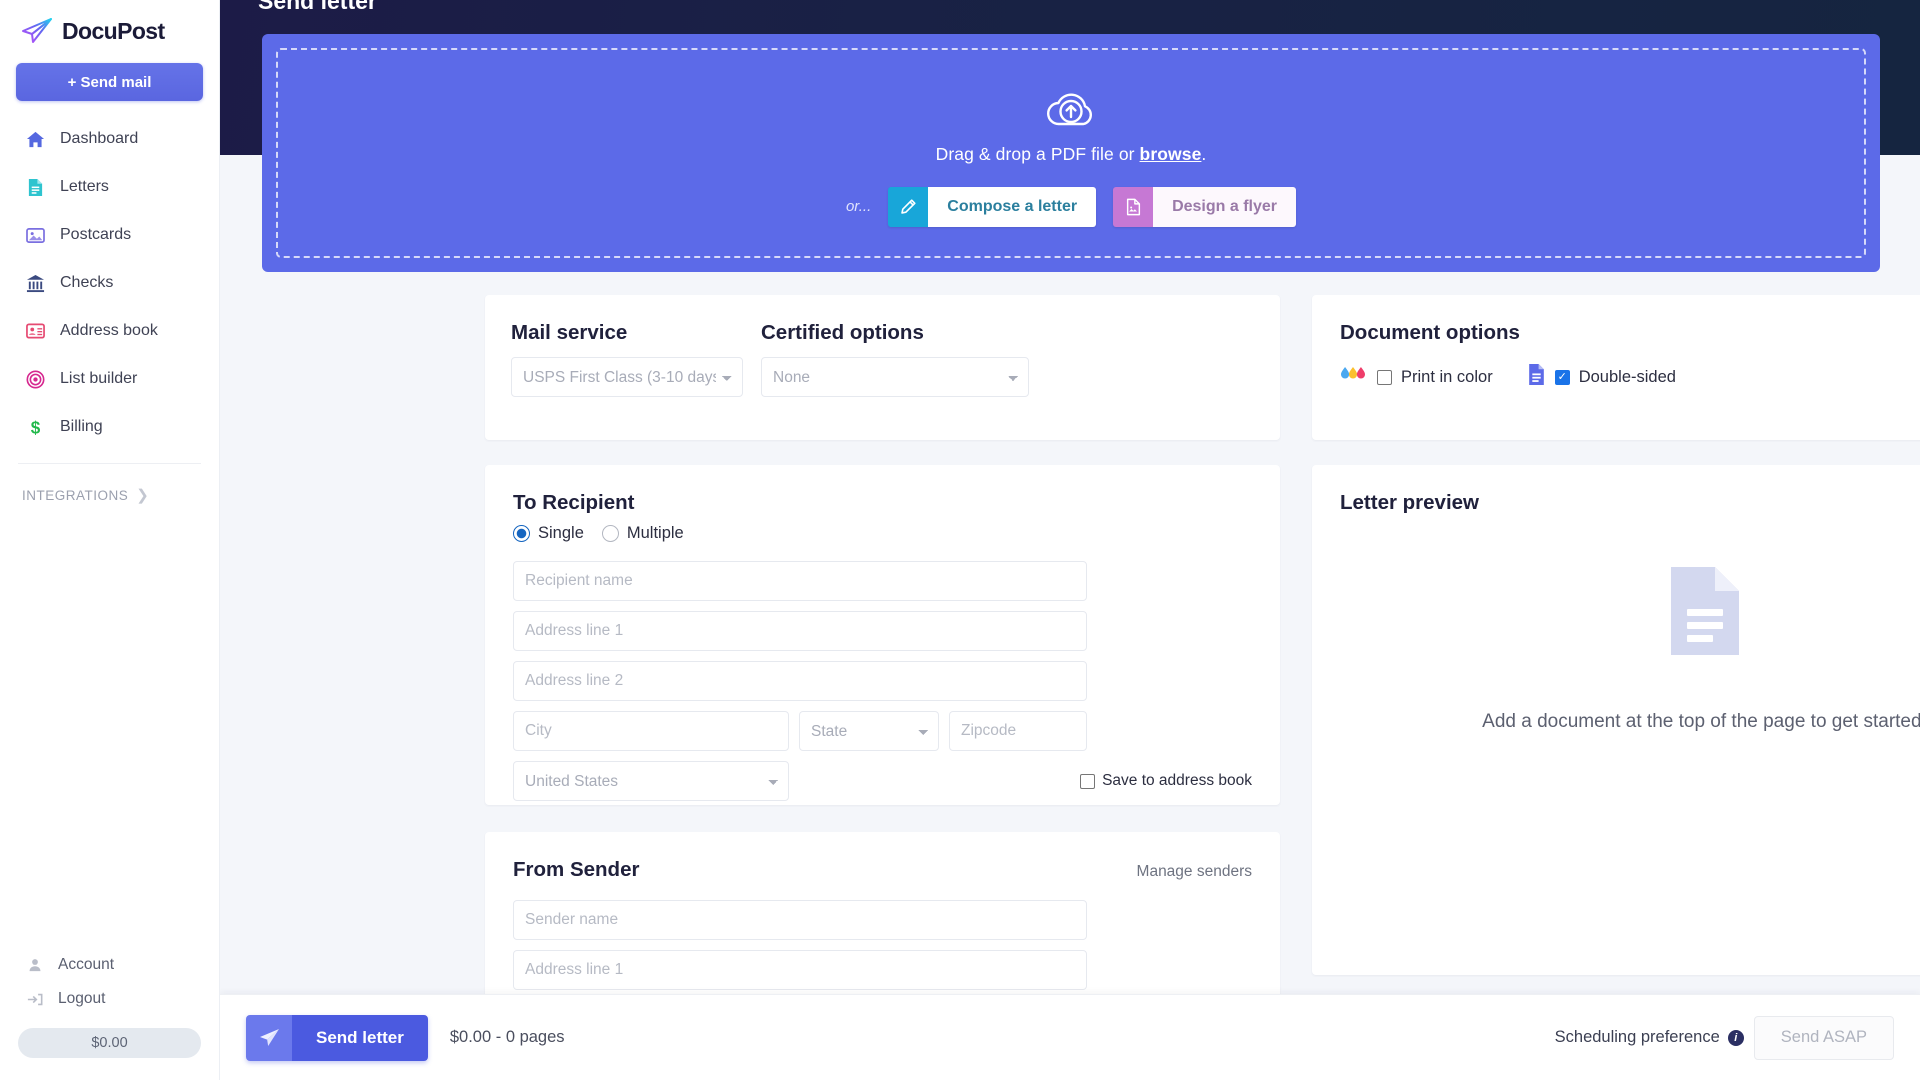  Describe the element at coordinates (800, 631) in the screenshot. I see `recipient-address1-input` at that location.